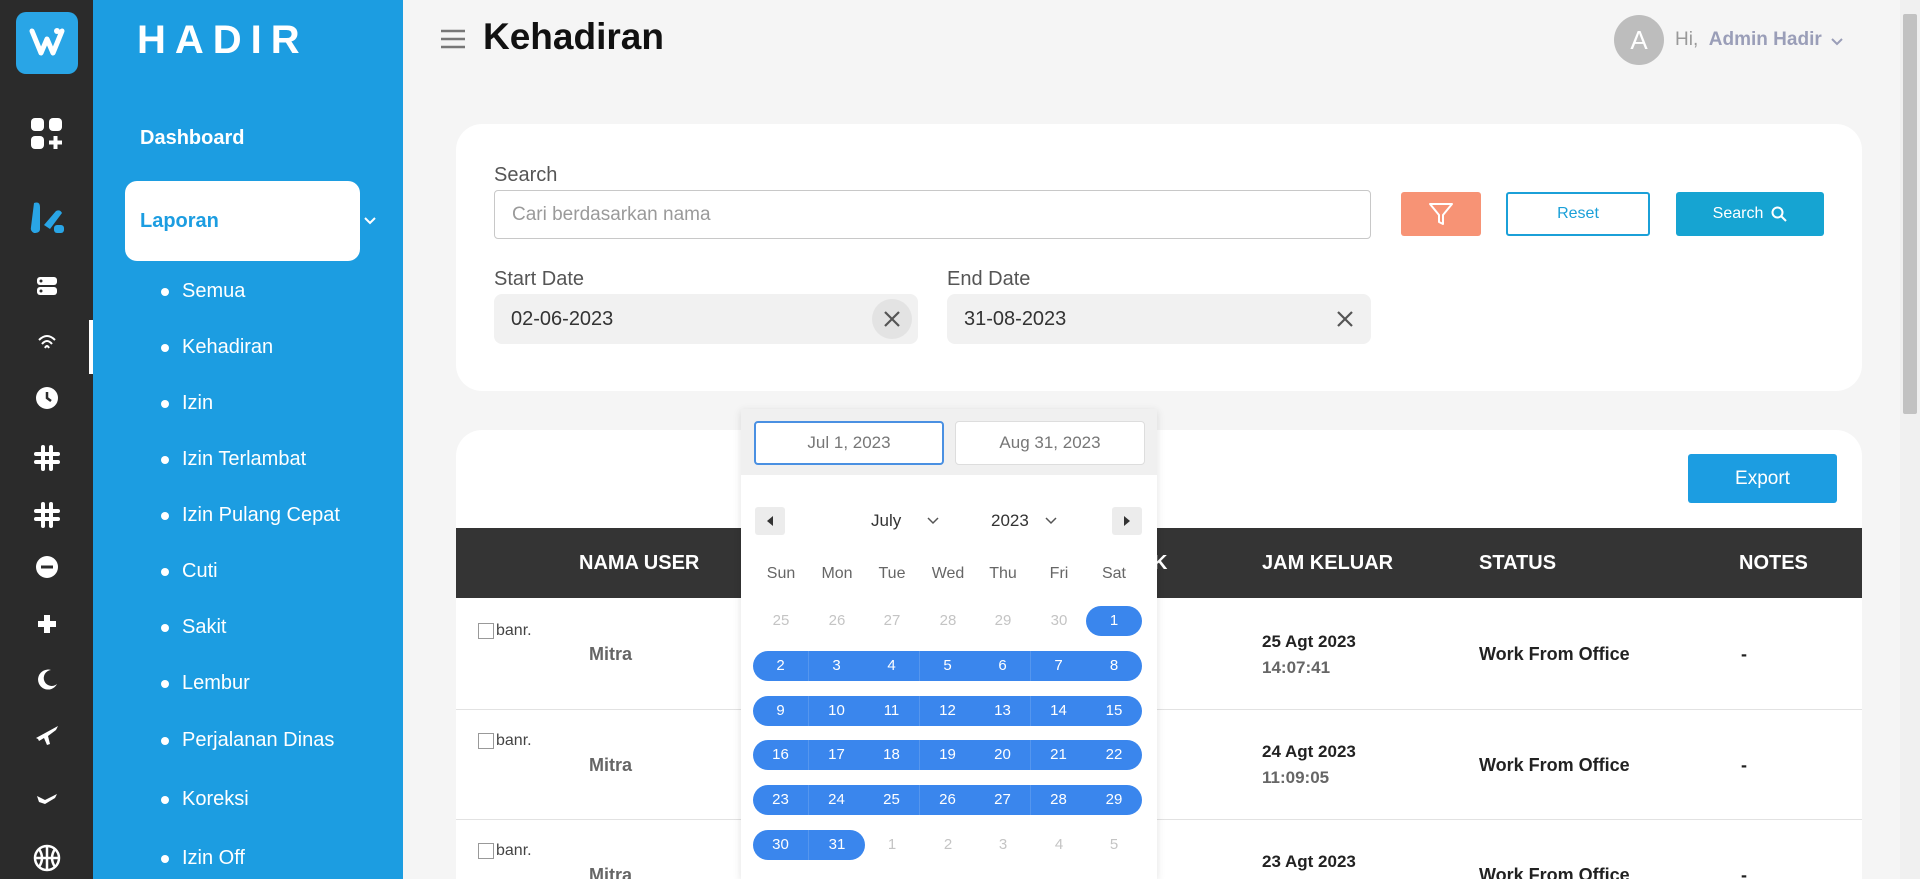  What do you see at coordinates (1059, 711) in the screenshot?
I see `calendar-day: 14` at bounding box center [1059, 711].